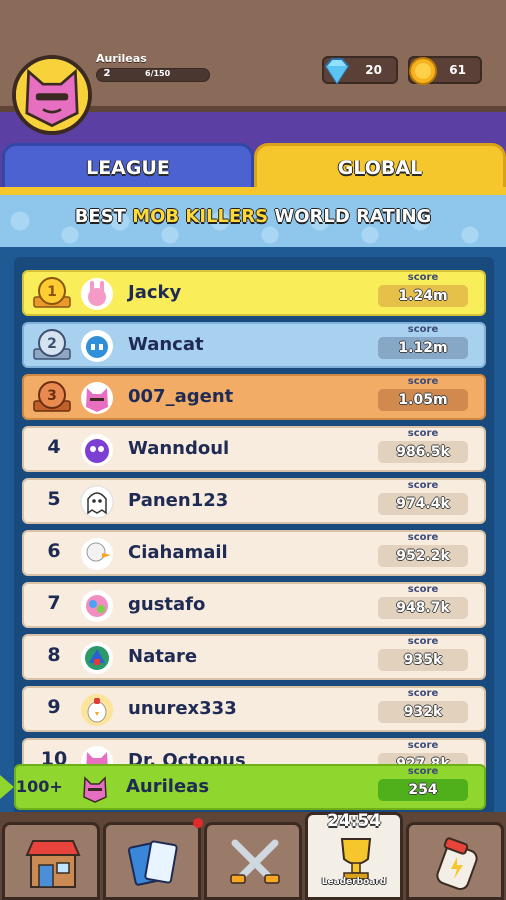 This screenshot has height=900, width=506. I want to click on rank-number: 9, so click(54, 707).